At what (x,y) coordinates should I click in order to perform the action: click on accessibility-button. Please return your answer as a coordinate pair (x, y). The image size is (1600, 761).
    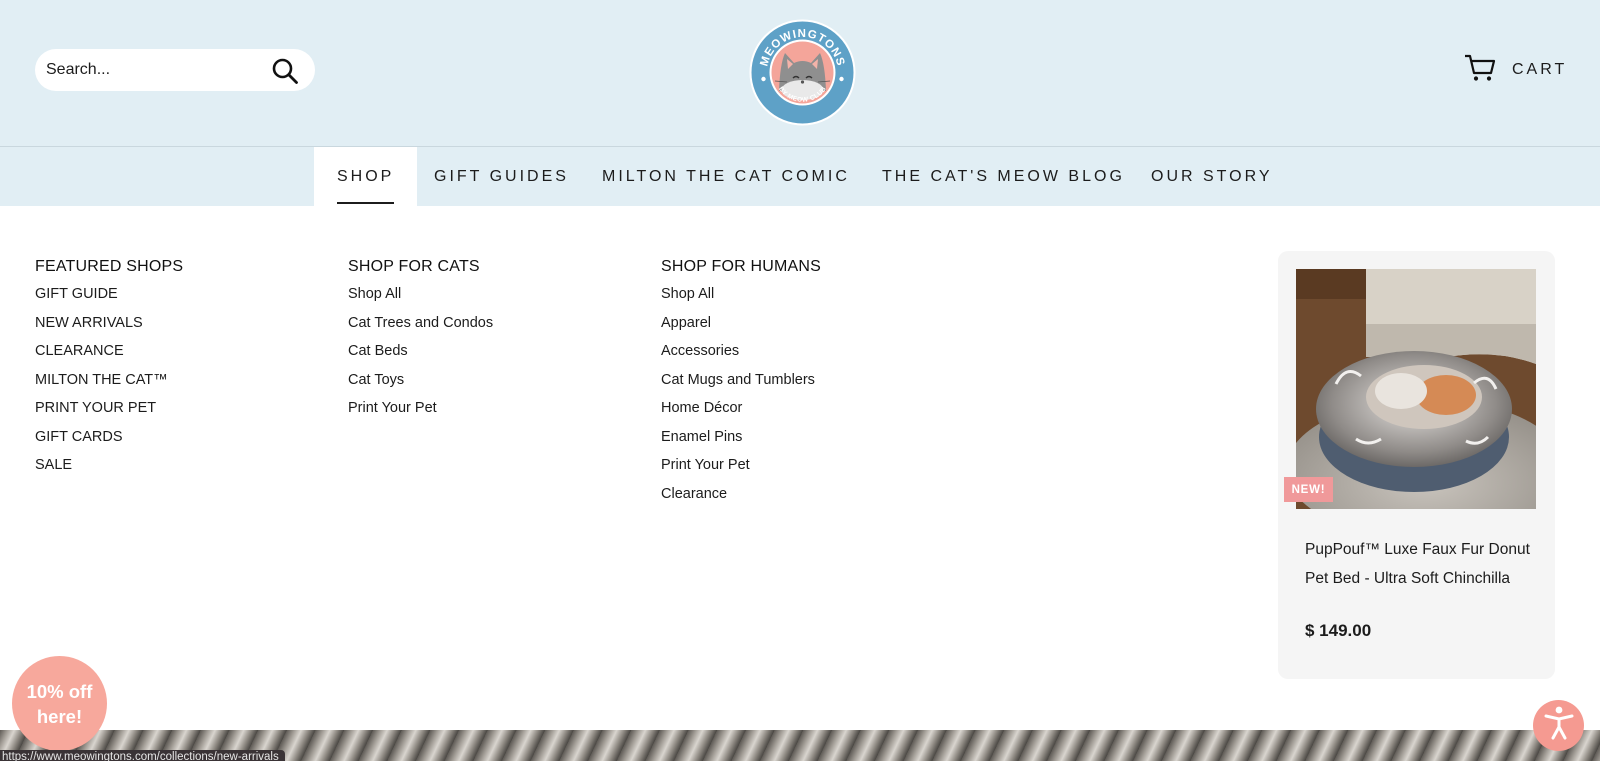
    Looking at the image, I should click on (1558, 725).